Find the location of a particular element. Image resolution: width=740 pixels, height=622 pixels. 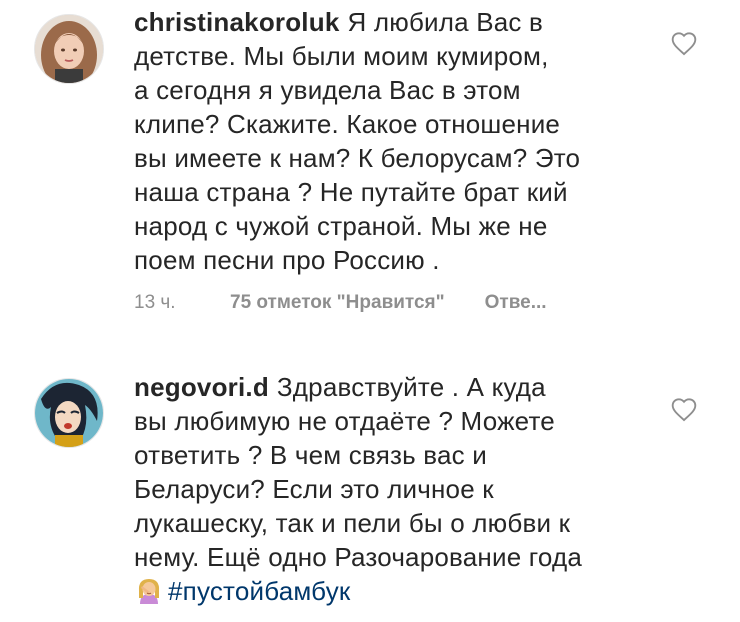

comment-time: 13 ч. is located at coordinates (155, 302).